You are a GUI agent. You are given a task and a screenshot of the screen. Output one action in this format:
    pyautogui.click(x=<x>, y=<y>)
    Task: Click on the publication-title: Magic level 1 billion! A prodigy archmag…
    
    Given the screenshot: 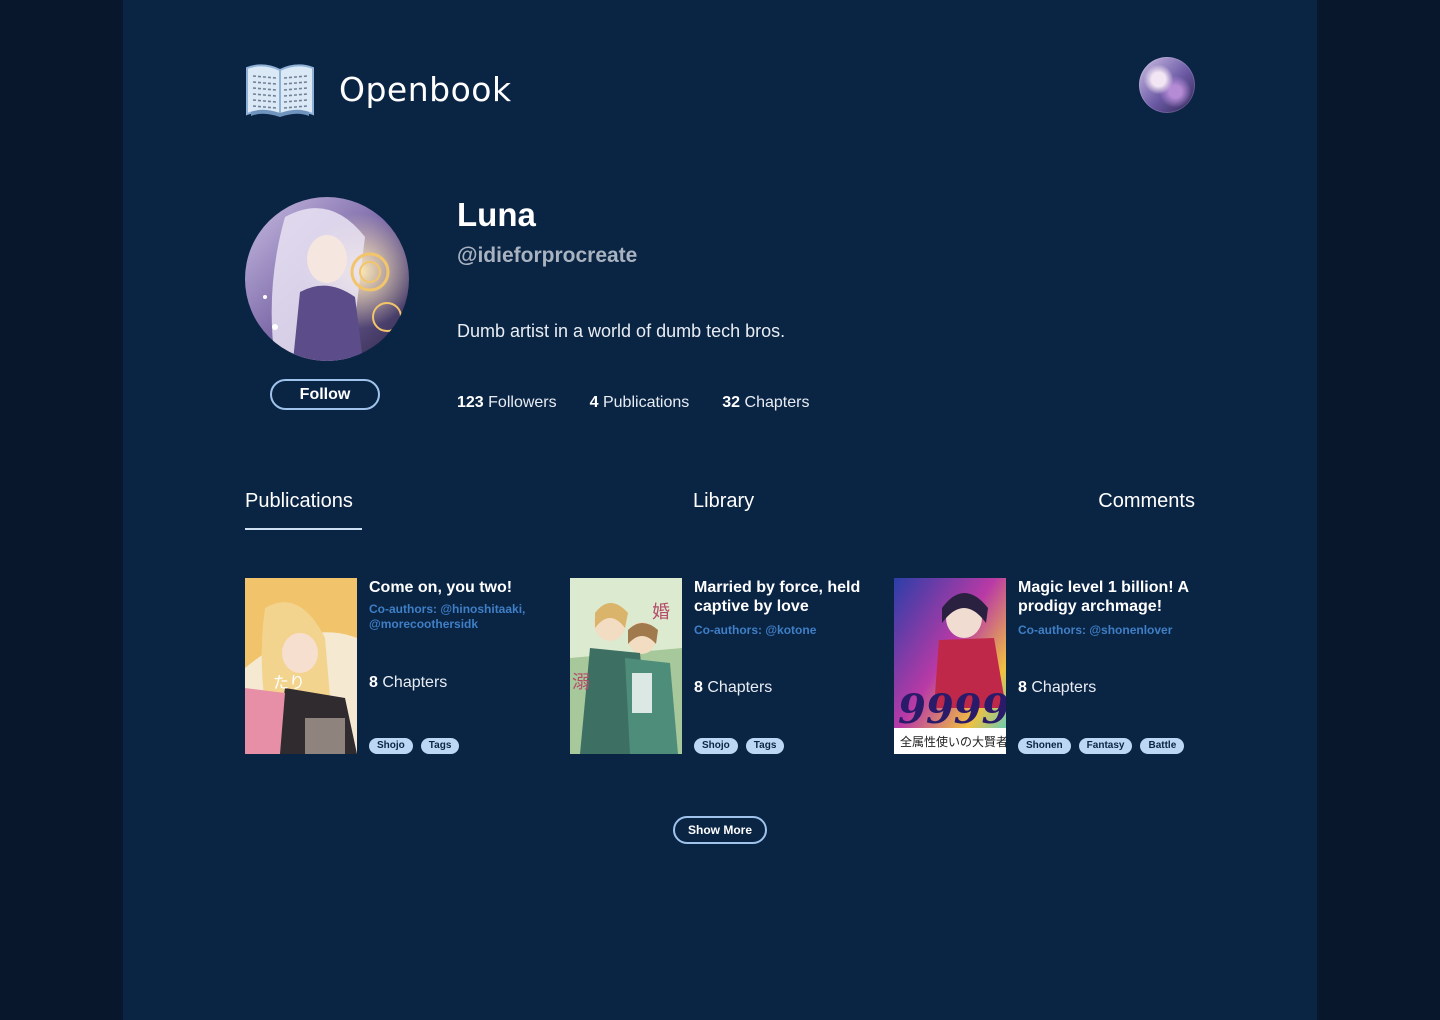 What is the action you would take?
    pyautogui.click(x=1106, y=597)
    